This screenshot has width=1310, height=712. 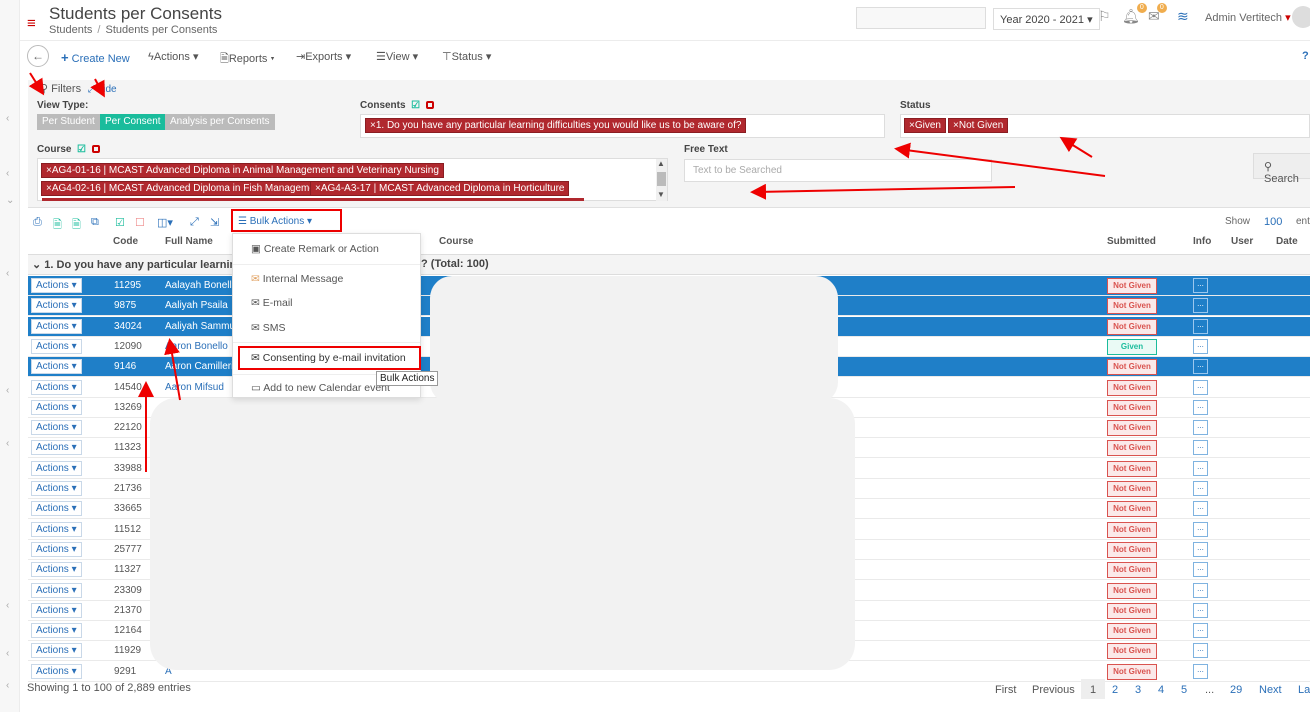 I want to click on status-menu-button: ⊤Status ▾, so click(x=466, y=56).